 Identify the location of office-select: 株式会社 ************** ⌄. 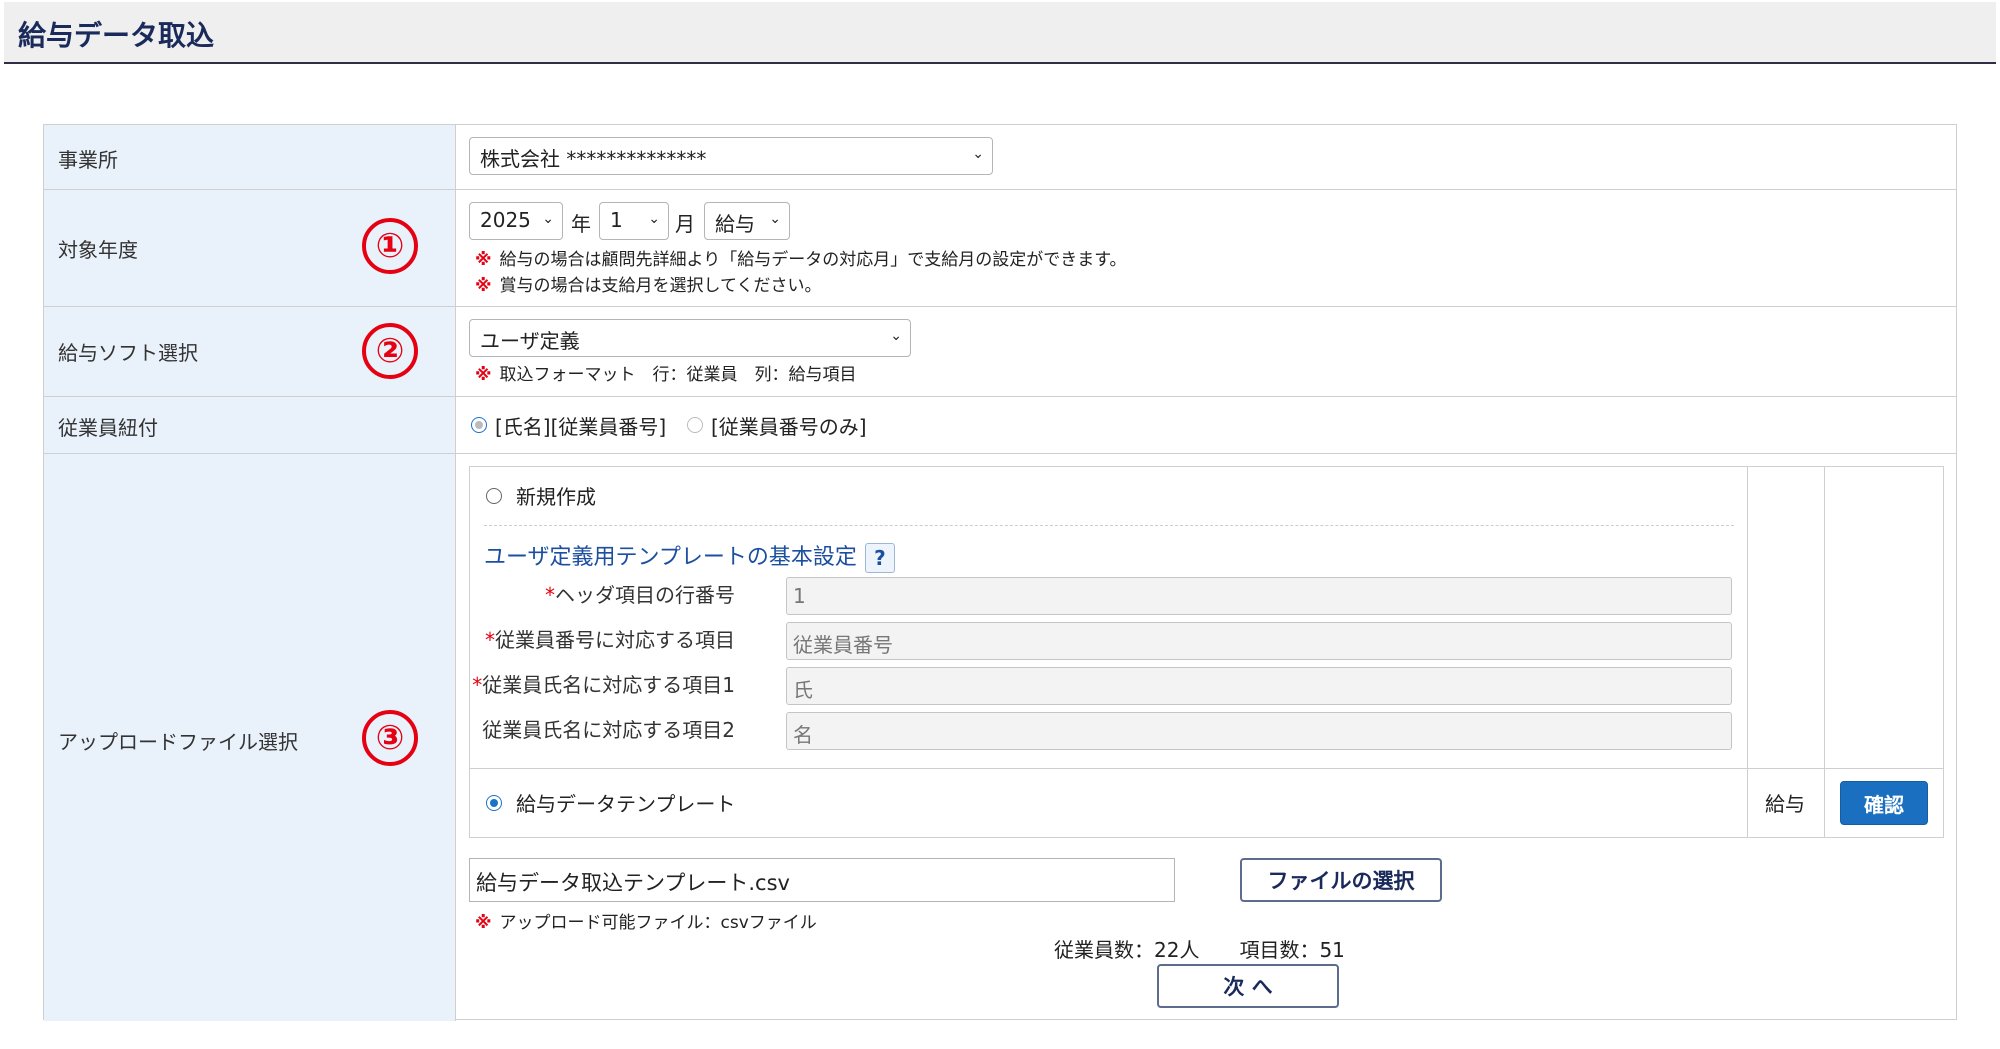
(731, 156).